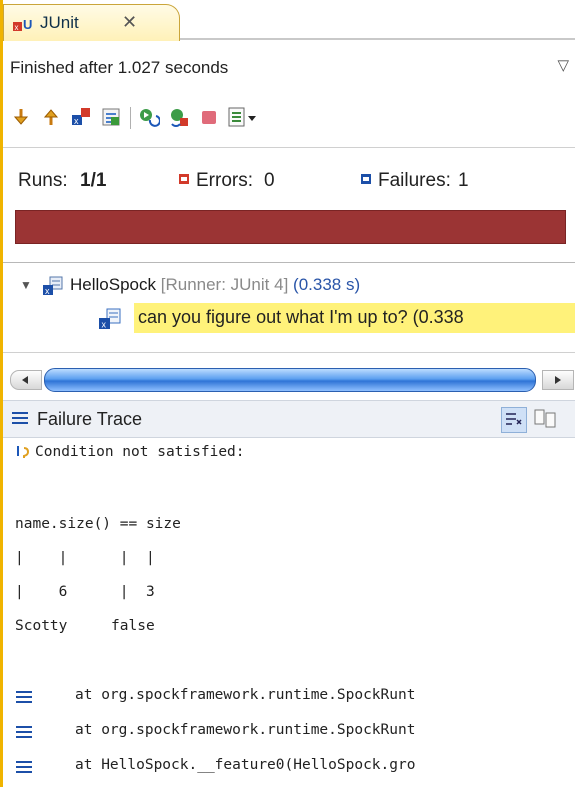 The height and width of the screenshot is (787, 575). What do you see at coordinates (53, 286) in the screenshot?
I see `test-suite-icon: x` at bounding box center [53, 286].